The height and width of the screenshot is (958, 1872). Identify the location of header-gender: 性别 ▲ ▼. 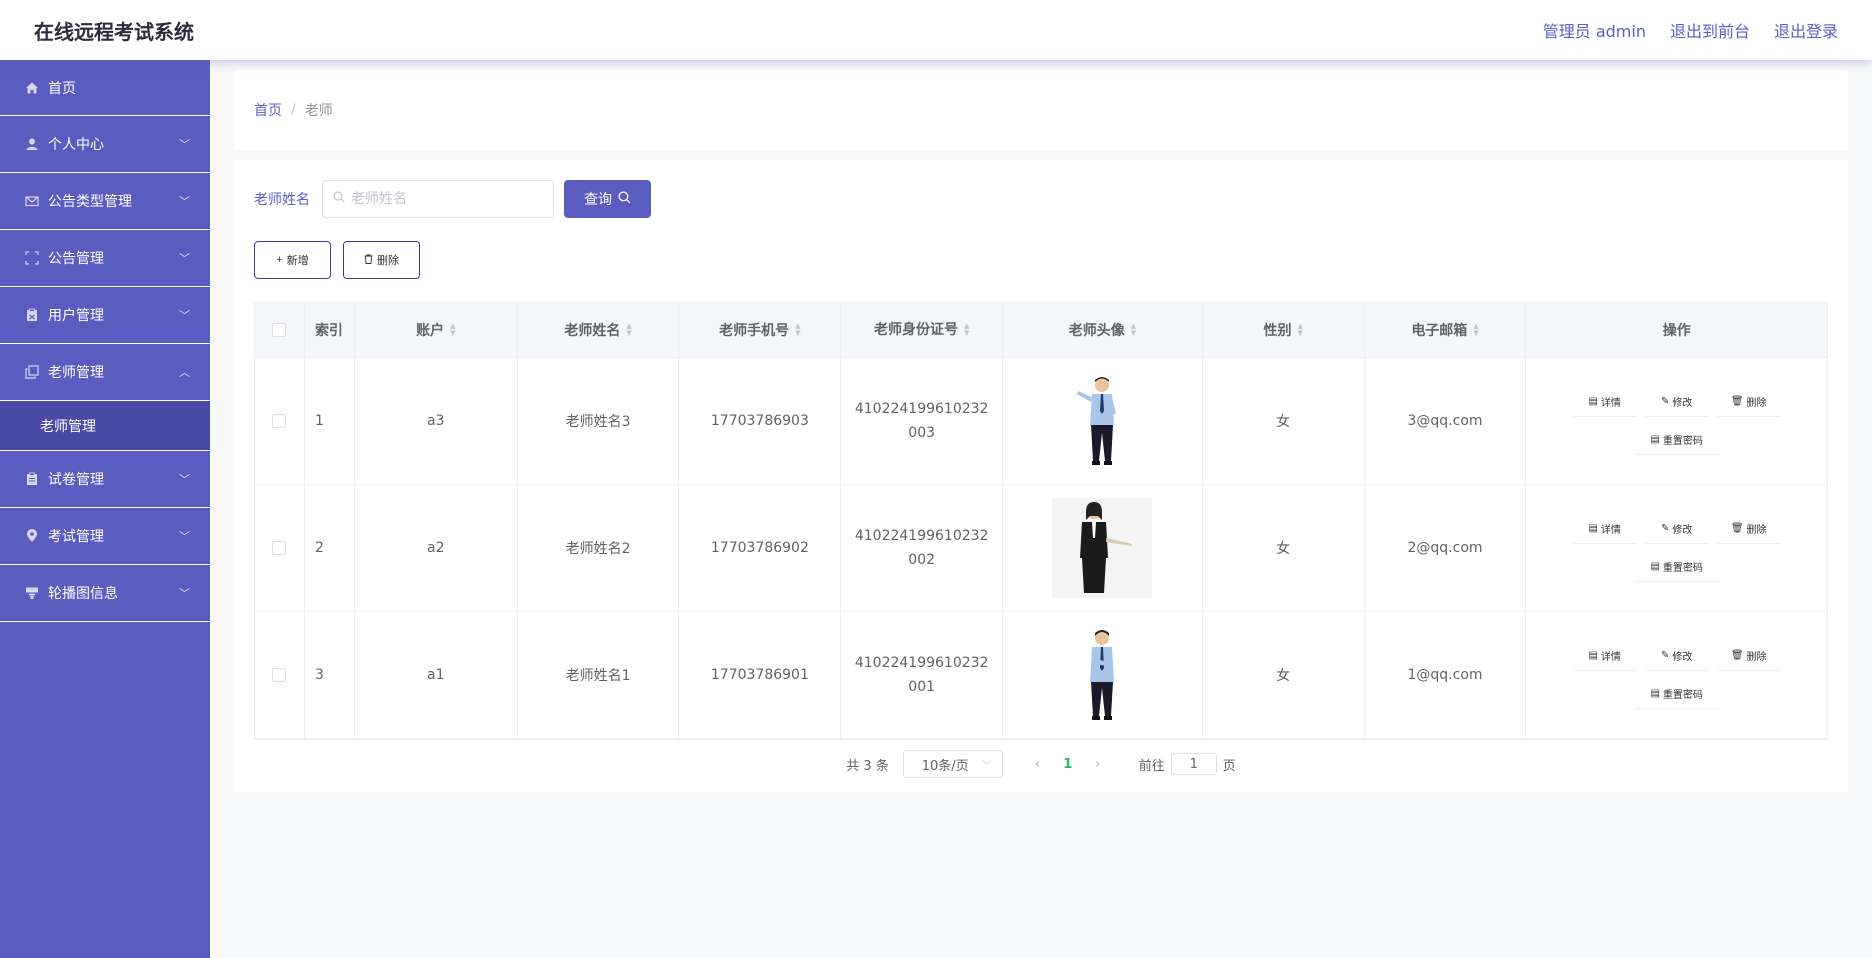
(1284, 330).